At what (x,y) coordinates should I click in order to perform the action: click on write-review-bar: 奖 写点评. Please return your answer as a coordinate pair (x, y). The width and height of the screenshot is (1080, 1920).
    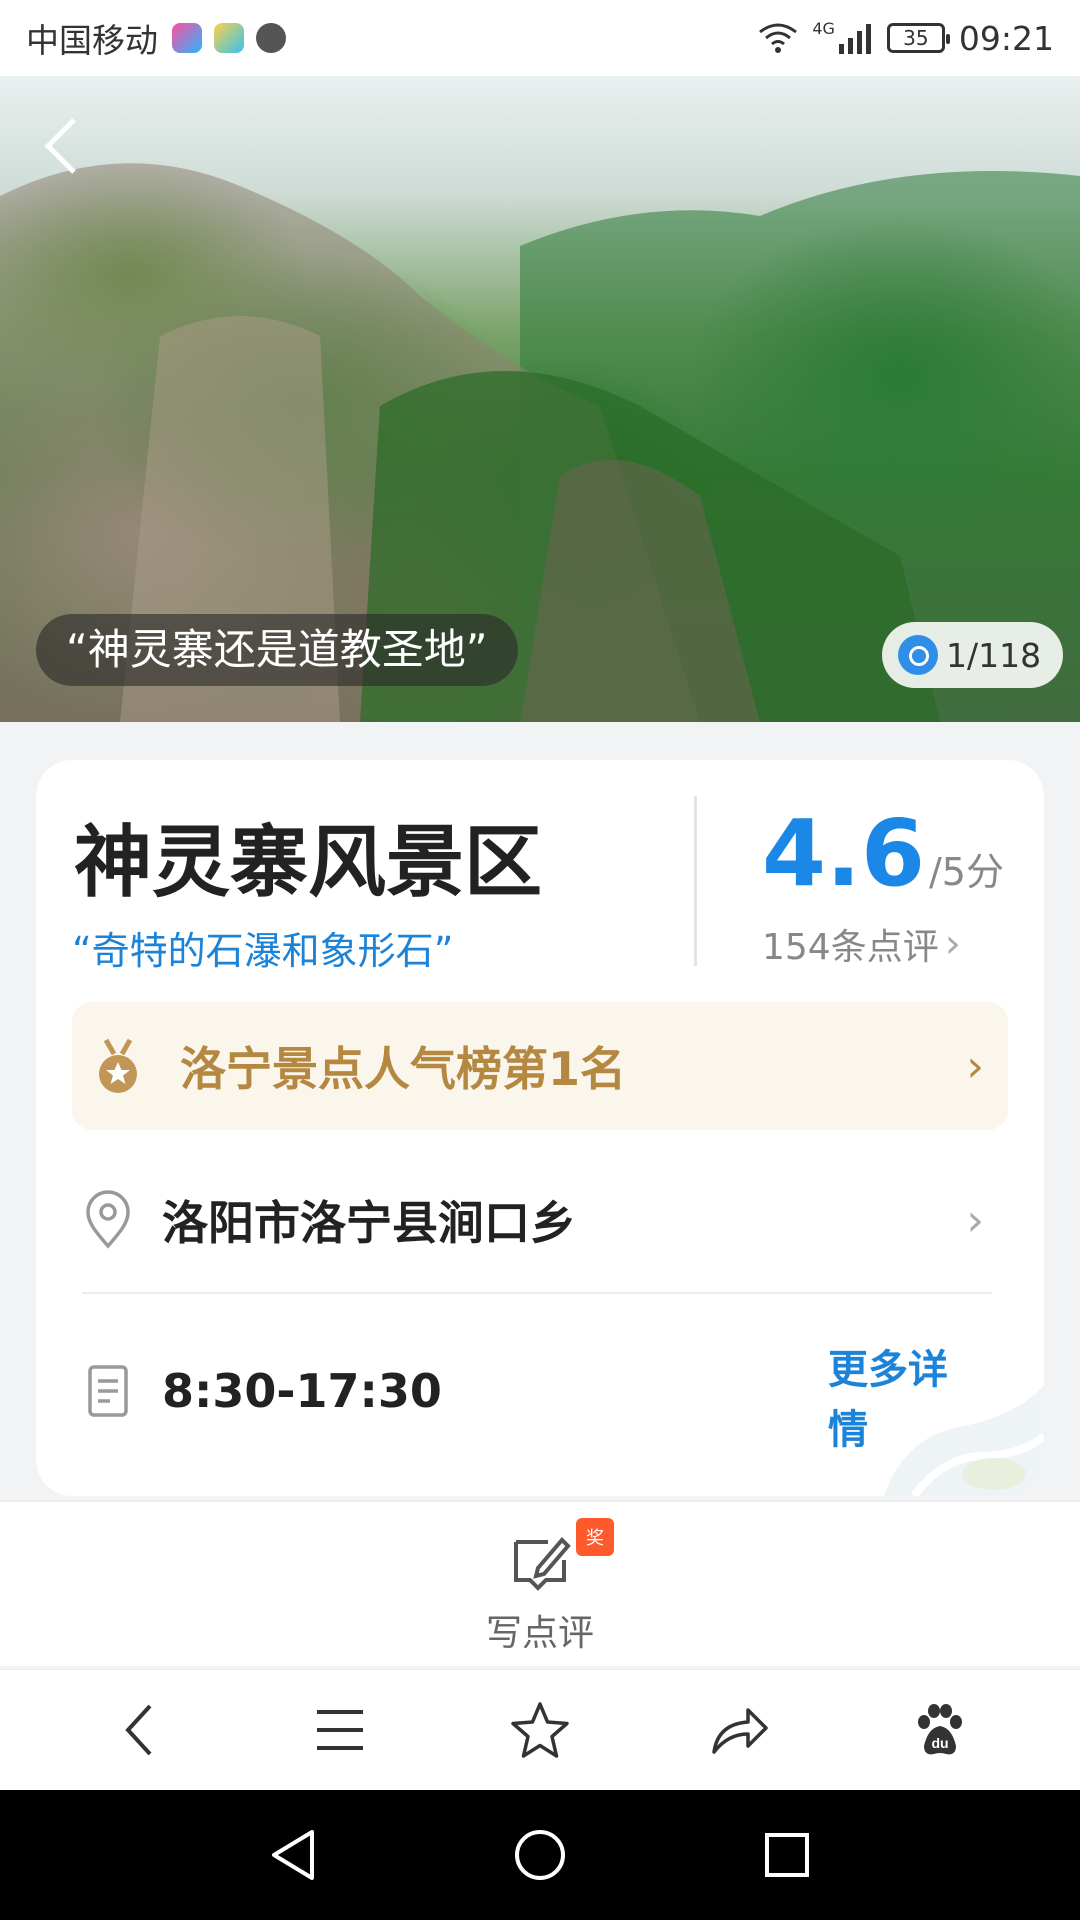
    Looking at the image, I should click on (540, 1583).